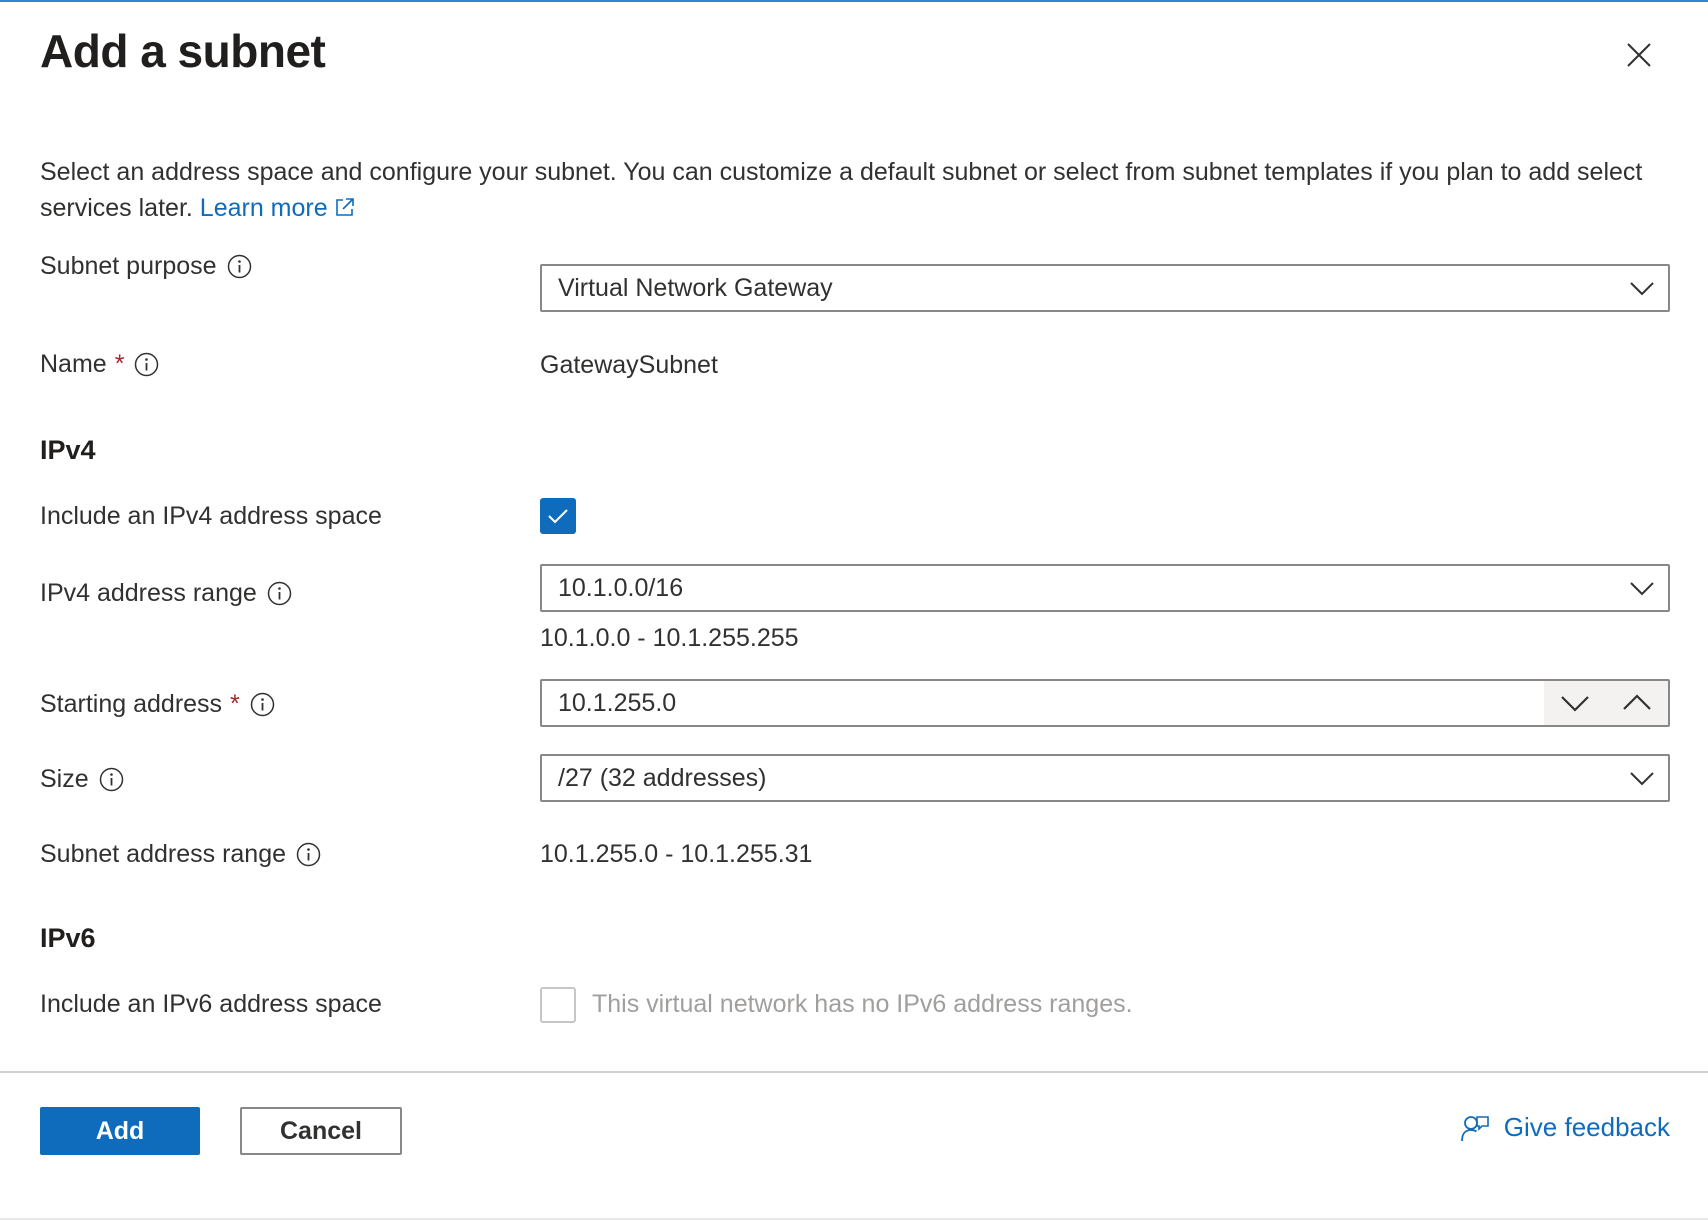  I want to click on ipv6-heading: IPv6, so click(68, 938).